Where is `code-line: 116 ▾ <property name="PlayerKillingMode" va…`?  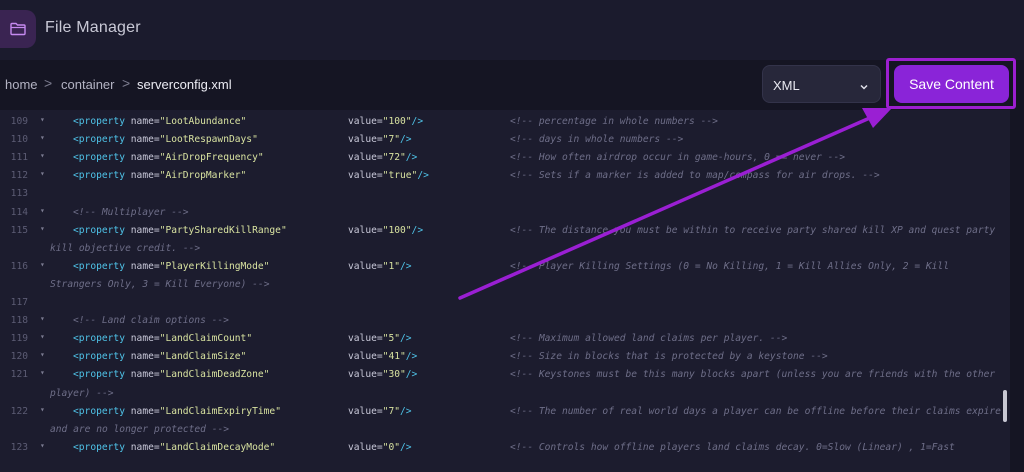
code-line: 116 ▾ <property name="PlayerKillingMode" va… is located at coordinates (505, 267).